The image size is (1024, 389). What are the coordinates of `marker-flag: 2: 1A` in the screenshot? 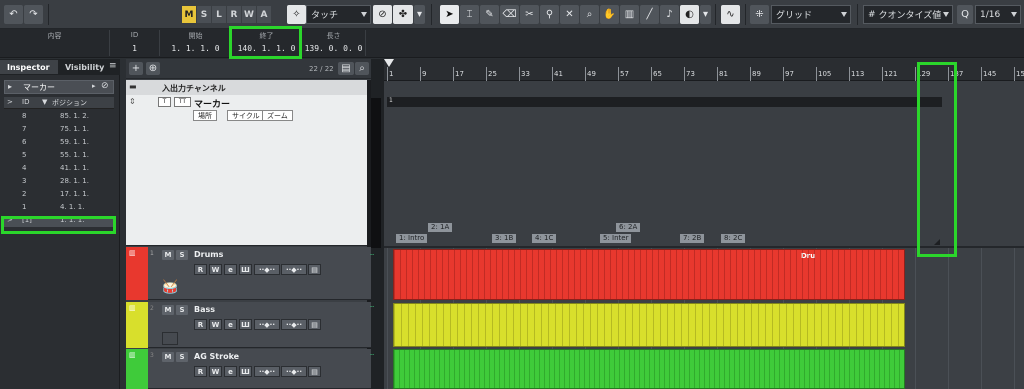 It's located at (440, 227).